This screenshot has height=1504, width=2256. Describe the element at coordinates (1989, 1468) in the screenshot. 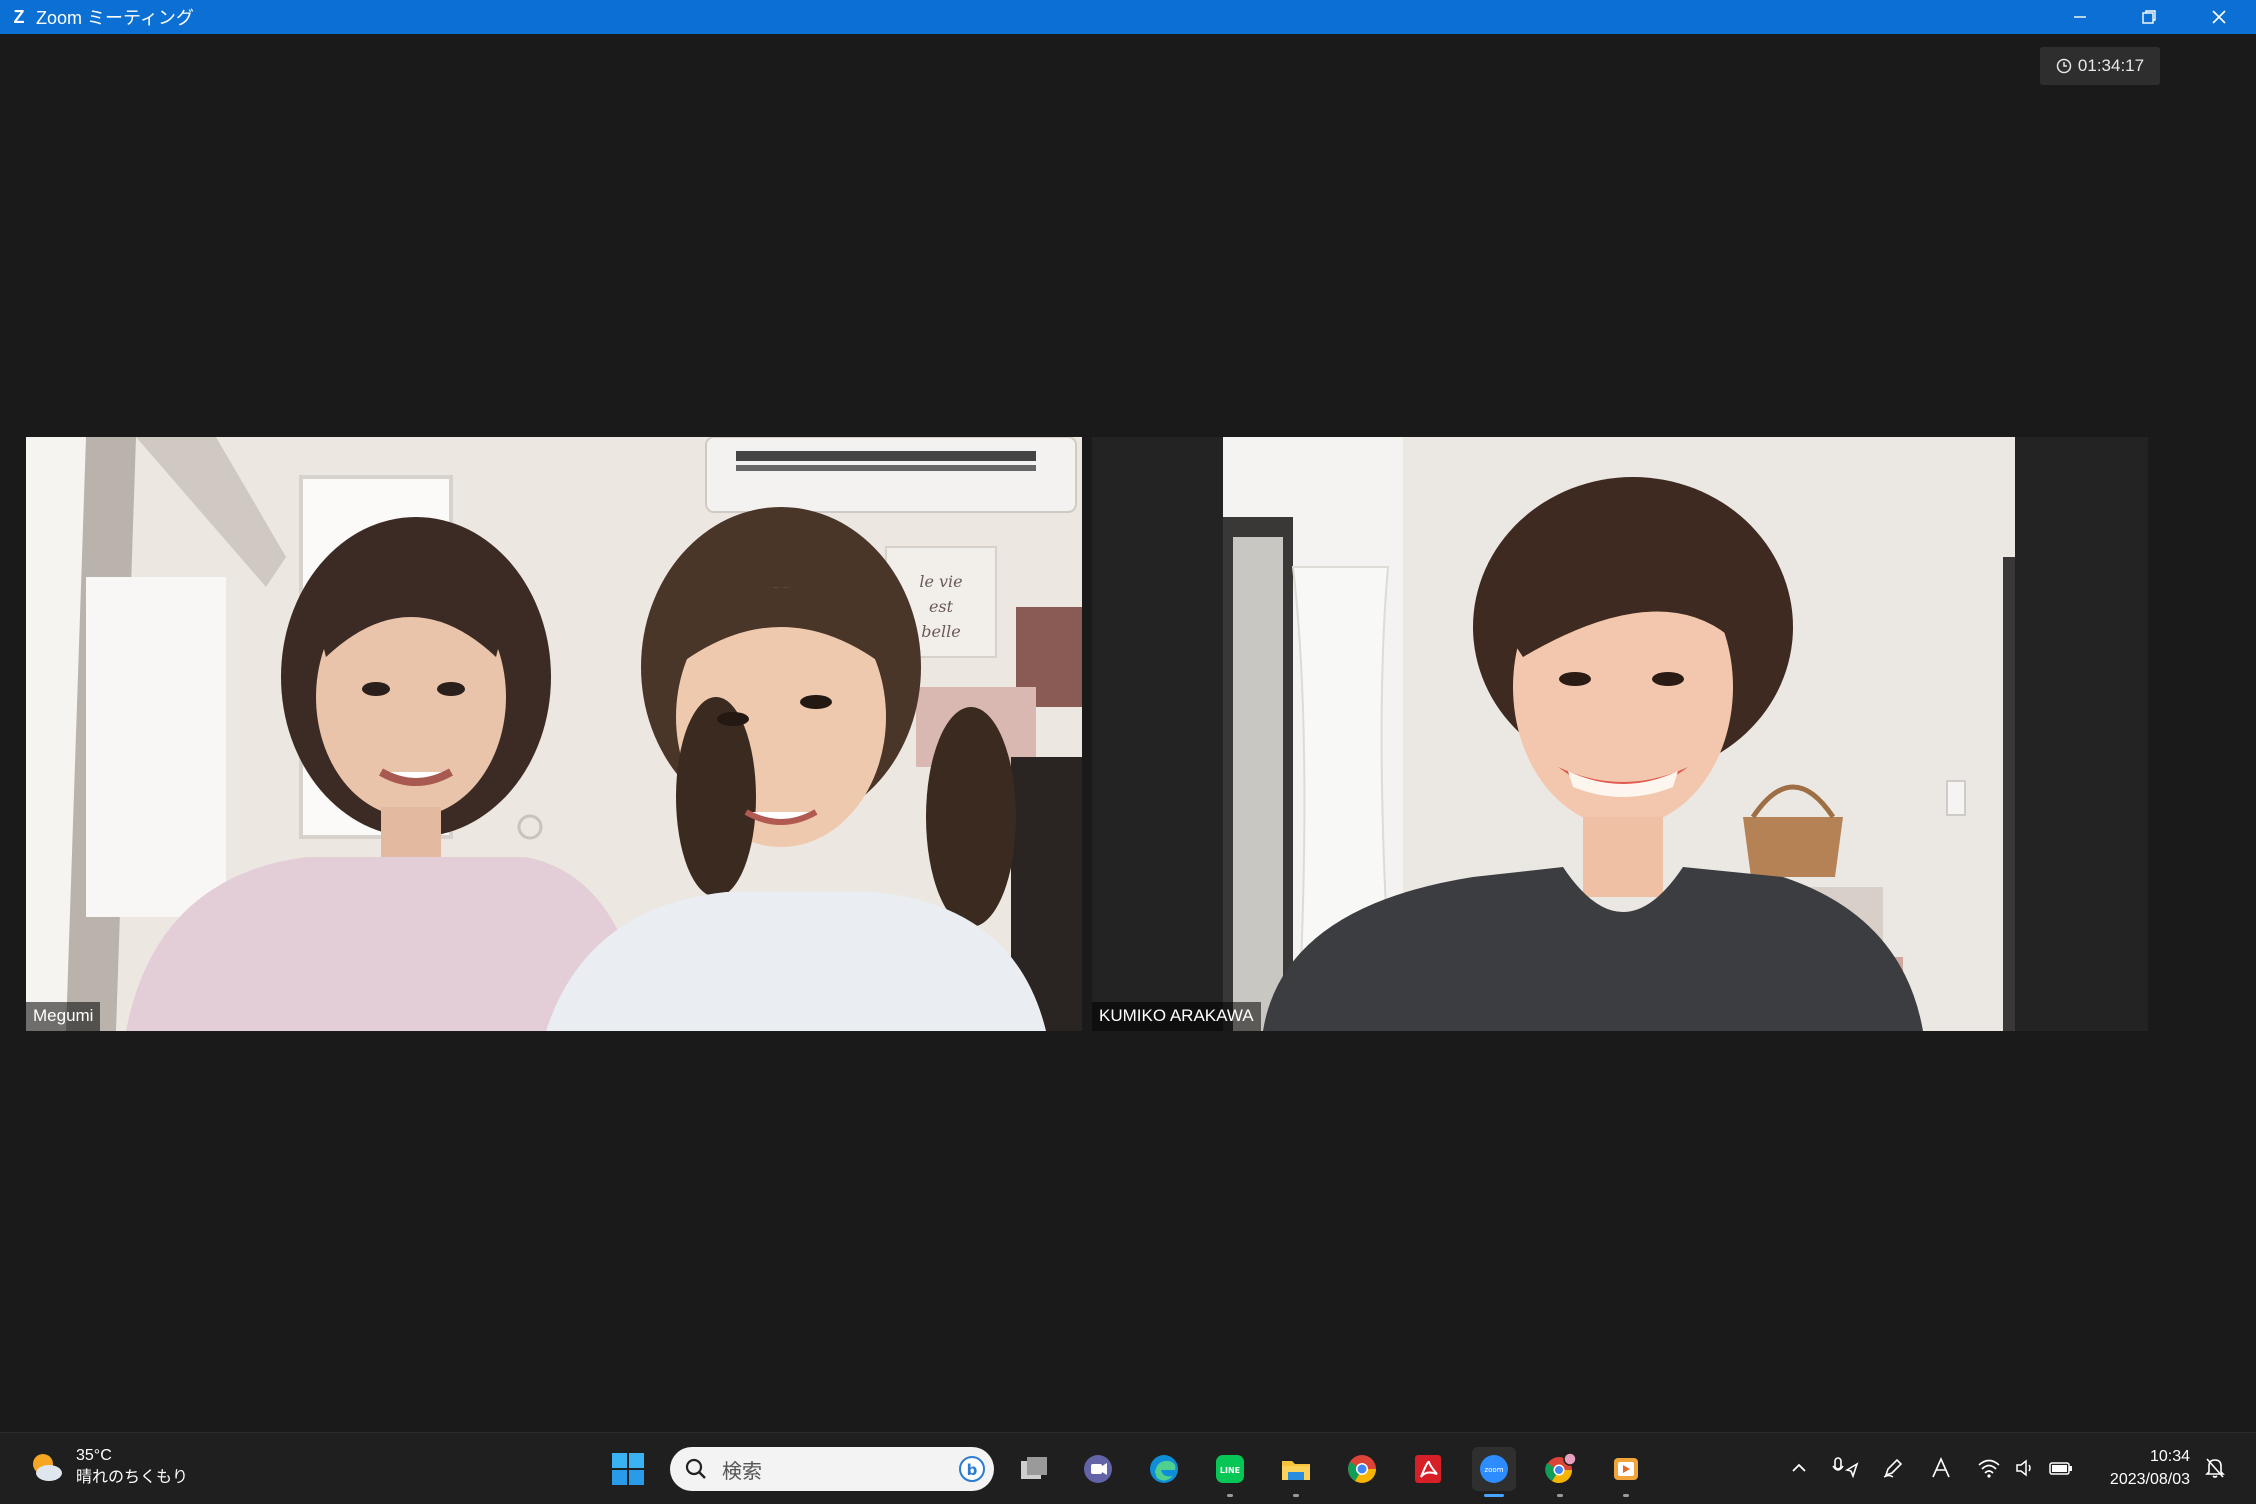

I see `wifi-icon` at that location.